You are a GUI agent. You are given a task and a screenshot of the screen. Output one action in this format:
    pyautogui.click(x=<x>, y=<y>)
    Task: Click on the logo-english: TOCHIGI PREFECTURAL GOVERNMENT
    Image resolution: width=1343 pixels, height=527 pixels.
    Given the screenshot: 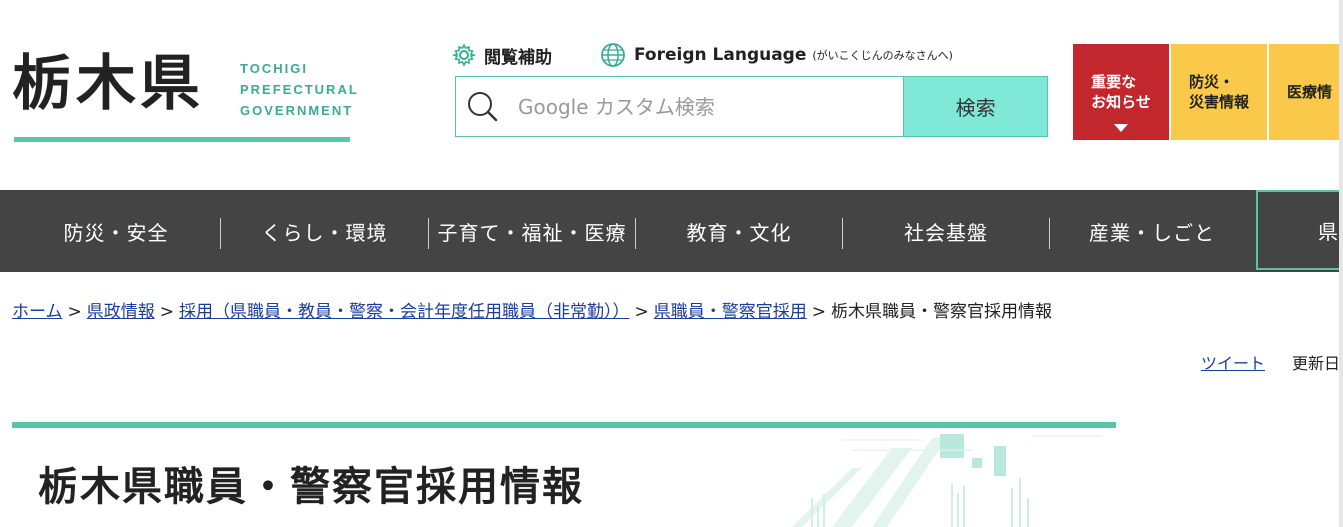 What is the action you would take?
    pyautogui.click(x=299, y=89)
    